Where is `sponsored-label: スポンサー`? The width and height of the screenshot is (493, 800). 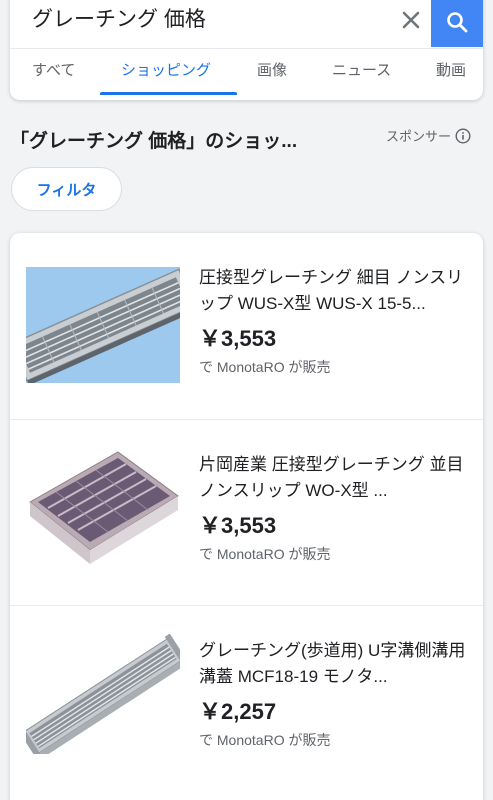 sponsored-label: スポンサー is located at coordinates (428, 135).